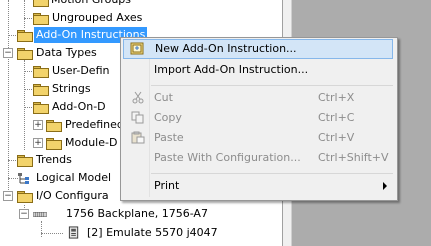 The image size is (431, 246). Describe the element at coordinates (137, 117) in the screenshot. I see `copy-icon` at that location.